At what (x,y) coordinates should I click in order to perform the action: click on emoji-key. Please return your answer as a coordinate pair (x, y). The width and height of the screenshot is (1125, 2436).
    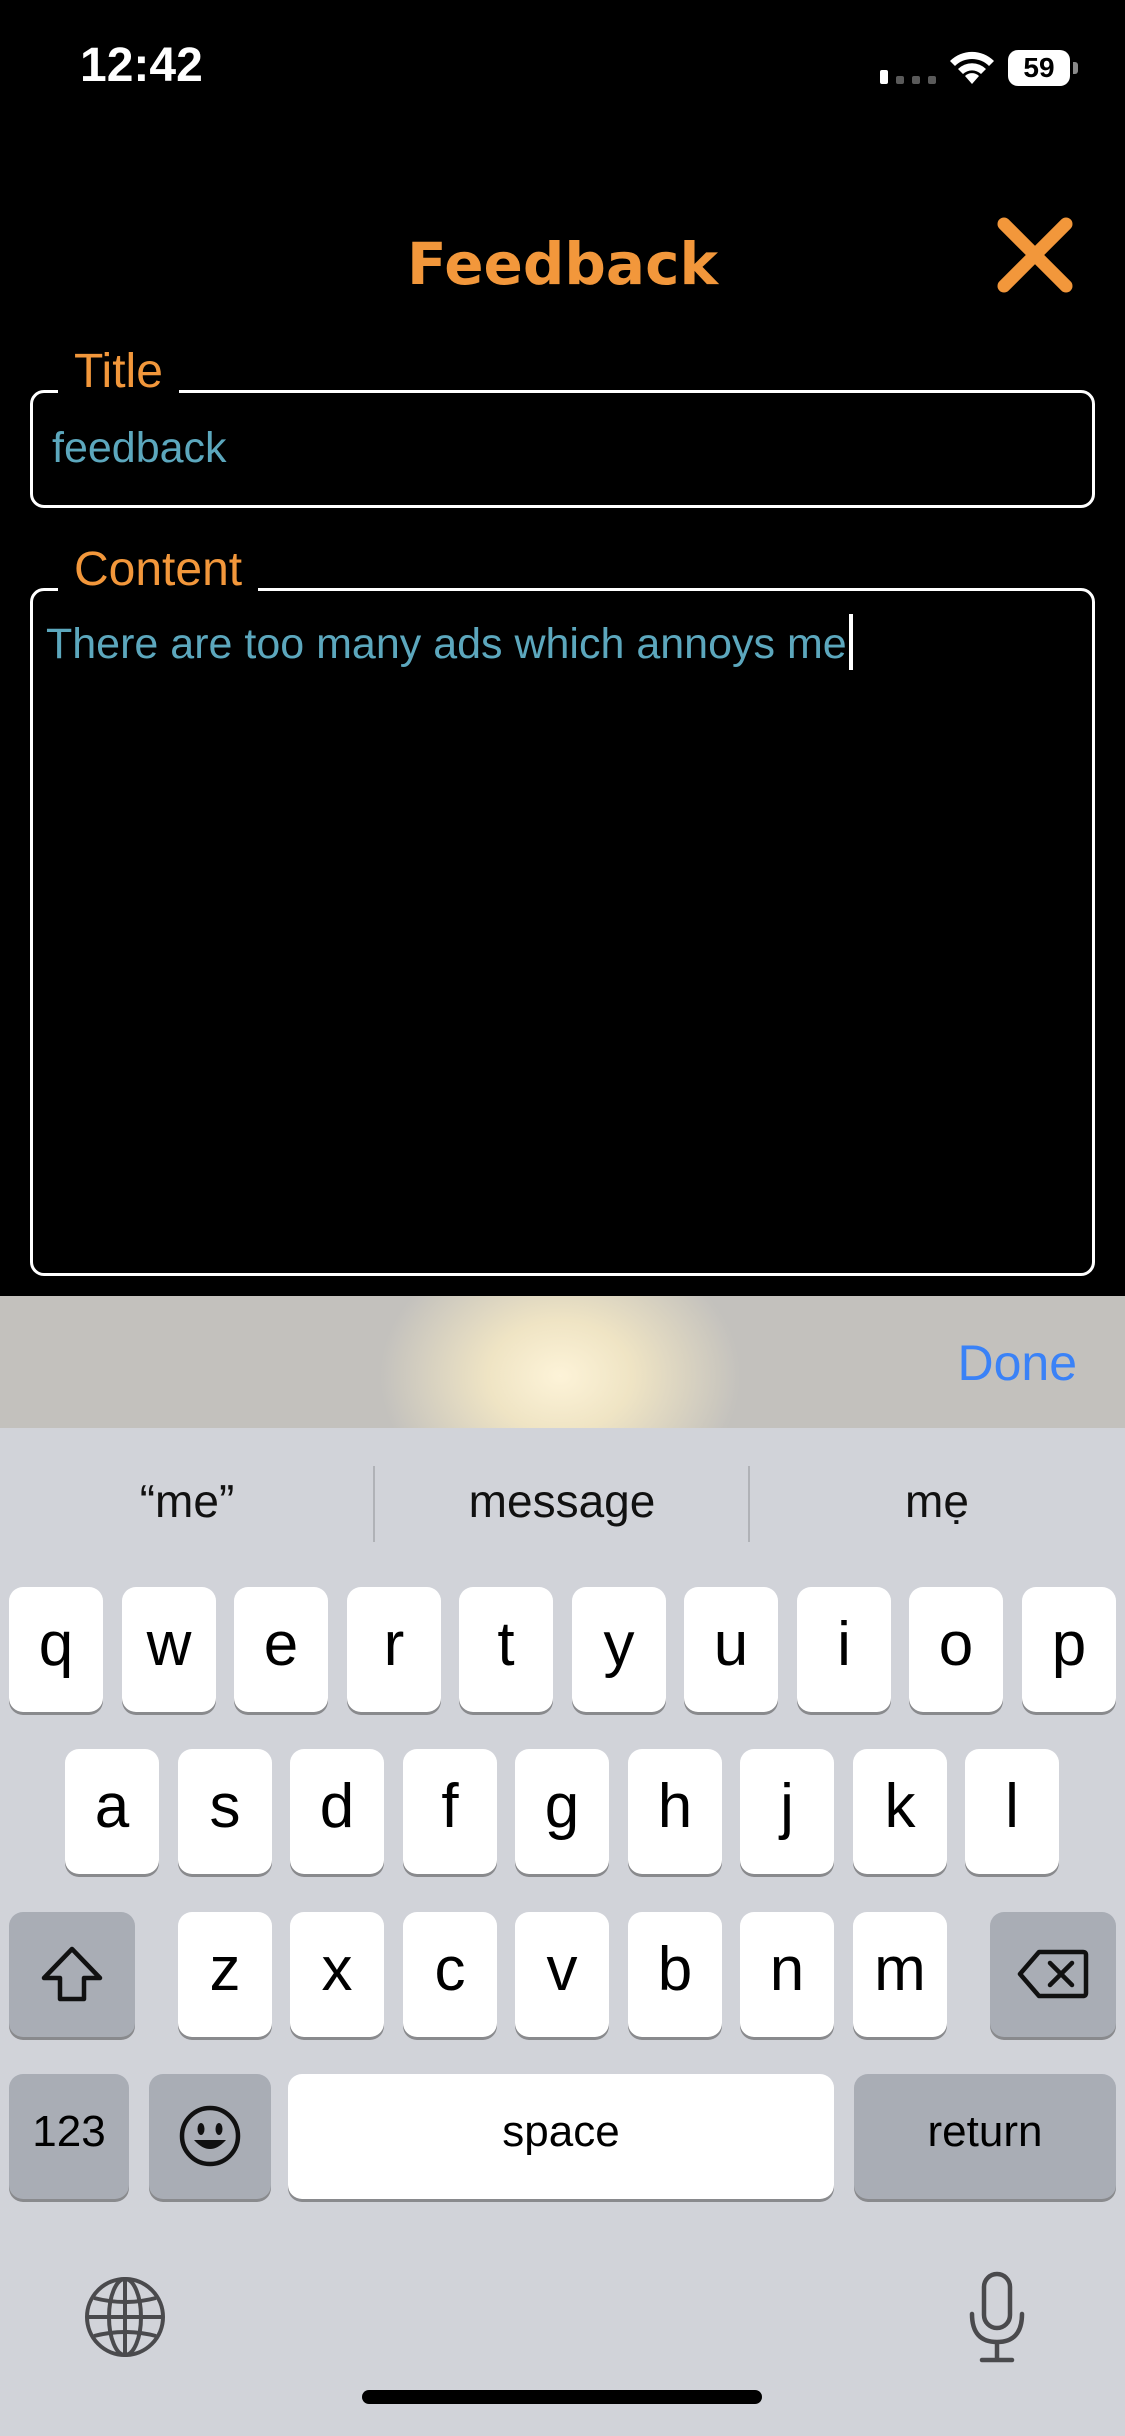
    Looking at the image, I should click on (210, 2136).